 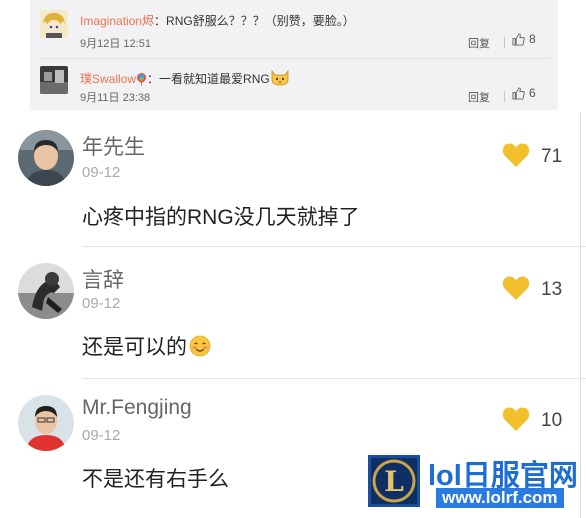 What do you see at coordinates (200, 349) in the screenshot?
I see `smiling-face-emoji-icon` at bounding box center [200, 349].